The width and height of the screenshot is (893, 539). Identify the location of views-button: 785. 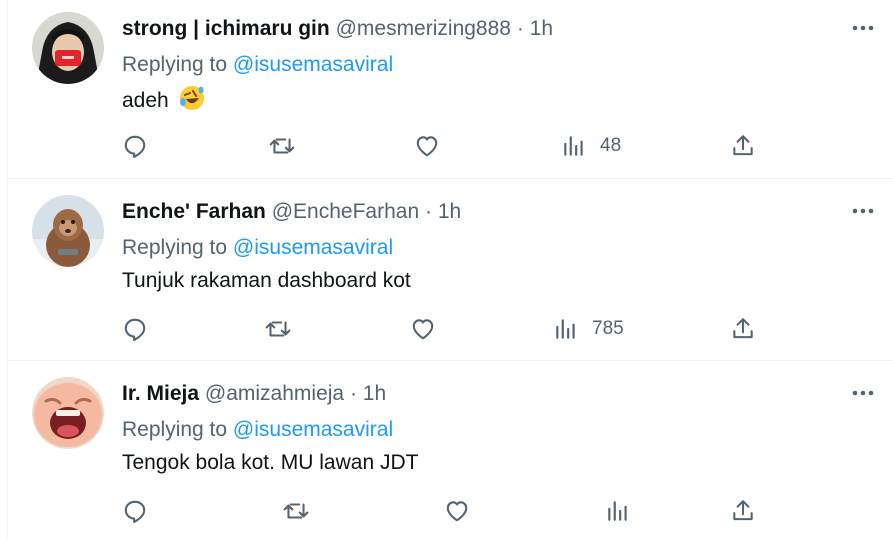
(589, 329).